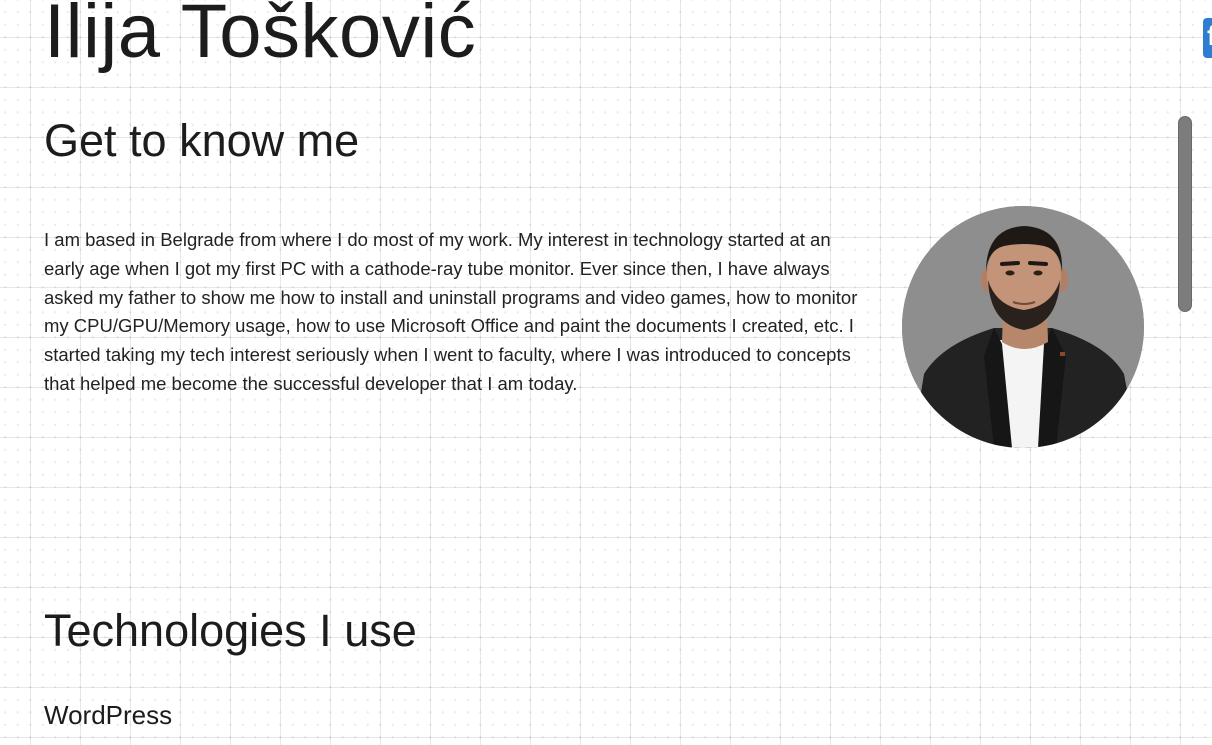 The height and width of the screenshot is (745, 1212). What do you see at coordinates (108, 715) in the screenshot?
I see `technology-item-wordpress: WordPress` at bounding box center [108, 715].